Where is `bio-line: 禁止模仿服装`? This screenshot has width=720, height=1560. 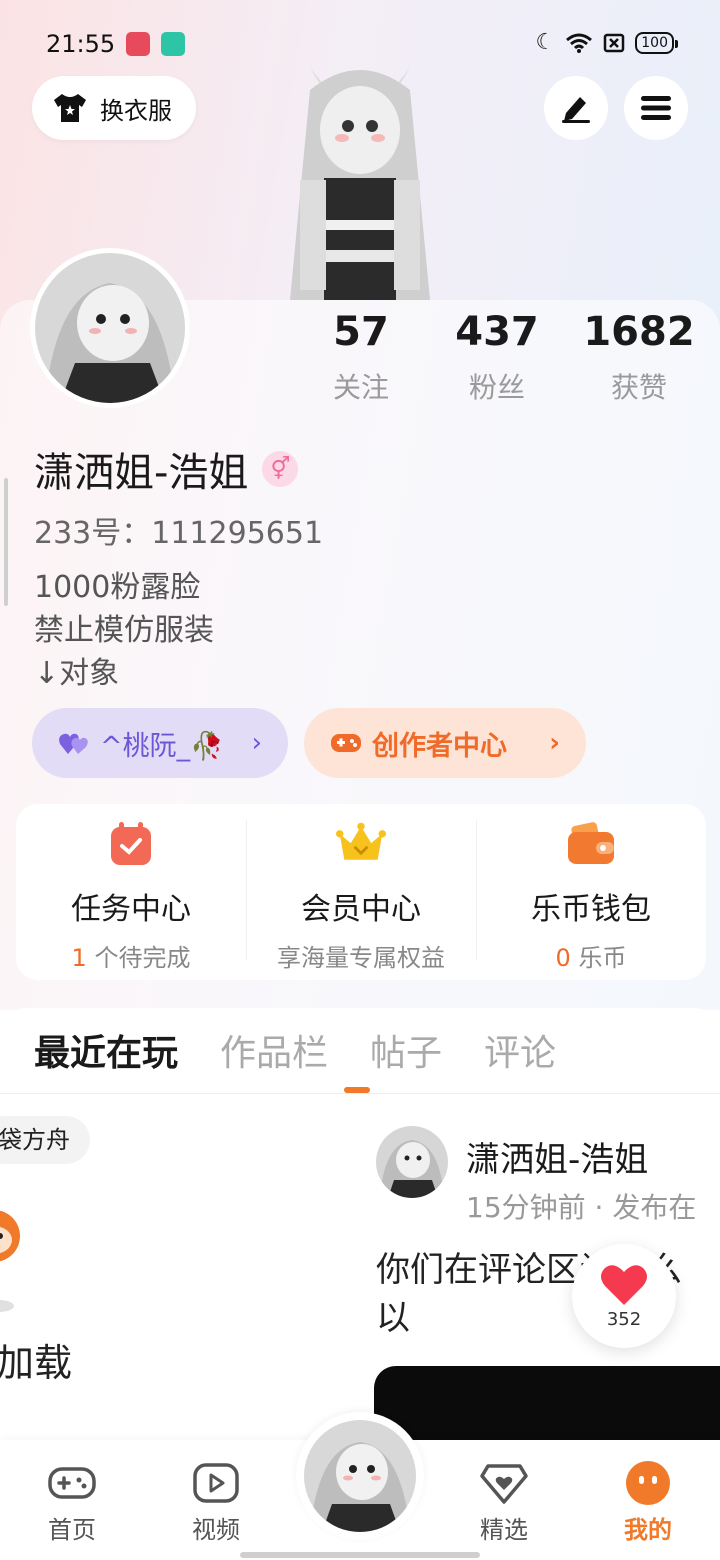 bio-line: 禁止模仿服装 is located at coordinates (124, 630).